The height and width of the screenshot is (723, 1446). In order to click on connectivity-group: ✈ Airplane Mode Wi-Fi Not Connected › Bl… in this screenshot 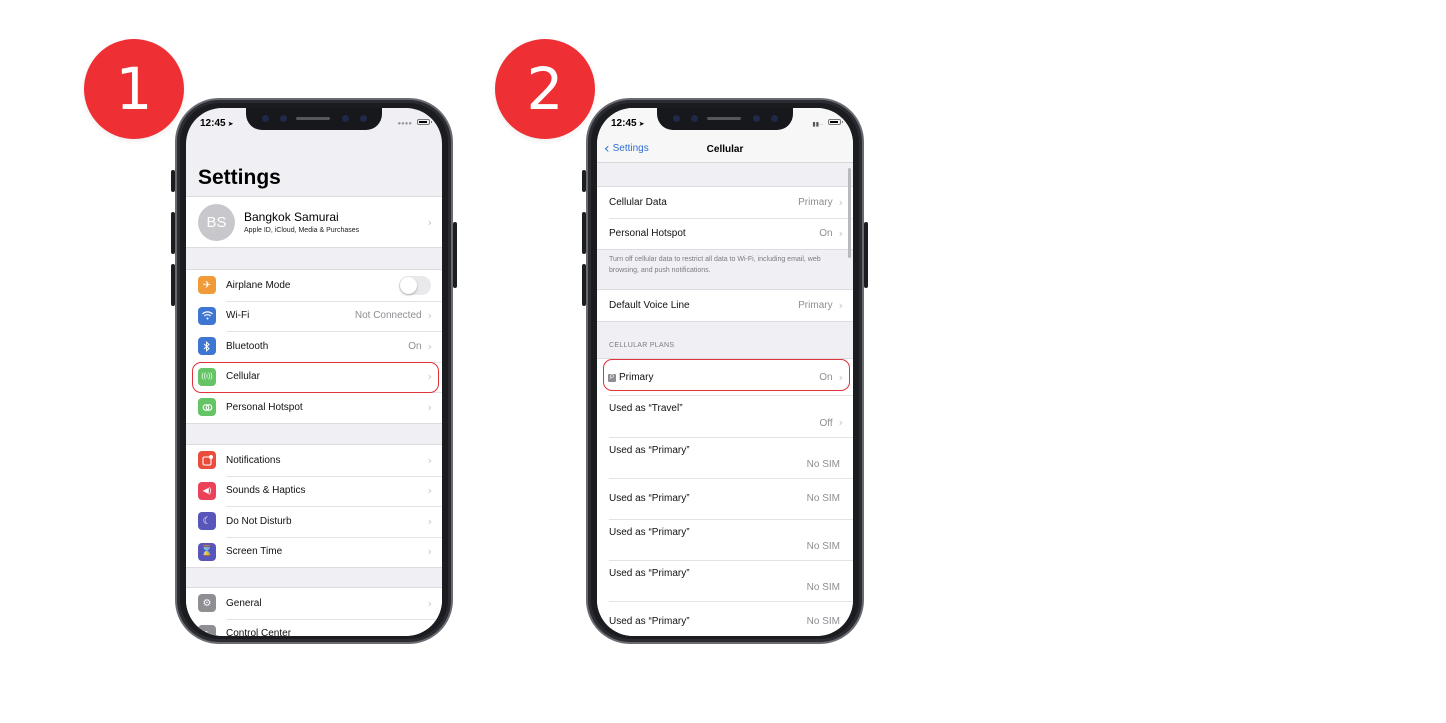, I will do `click(314, 346)`.